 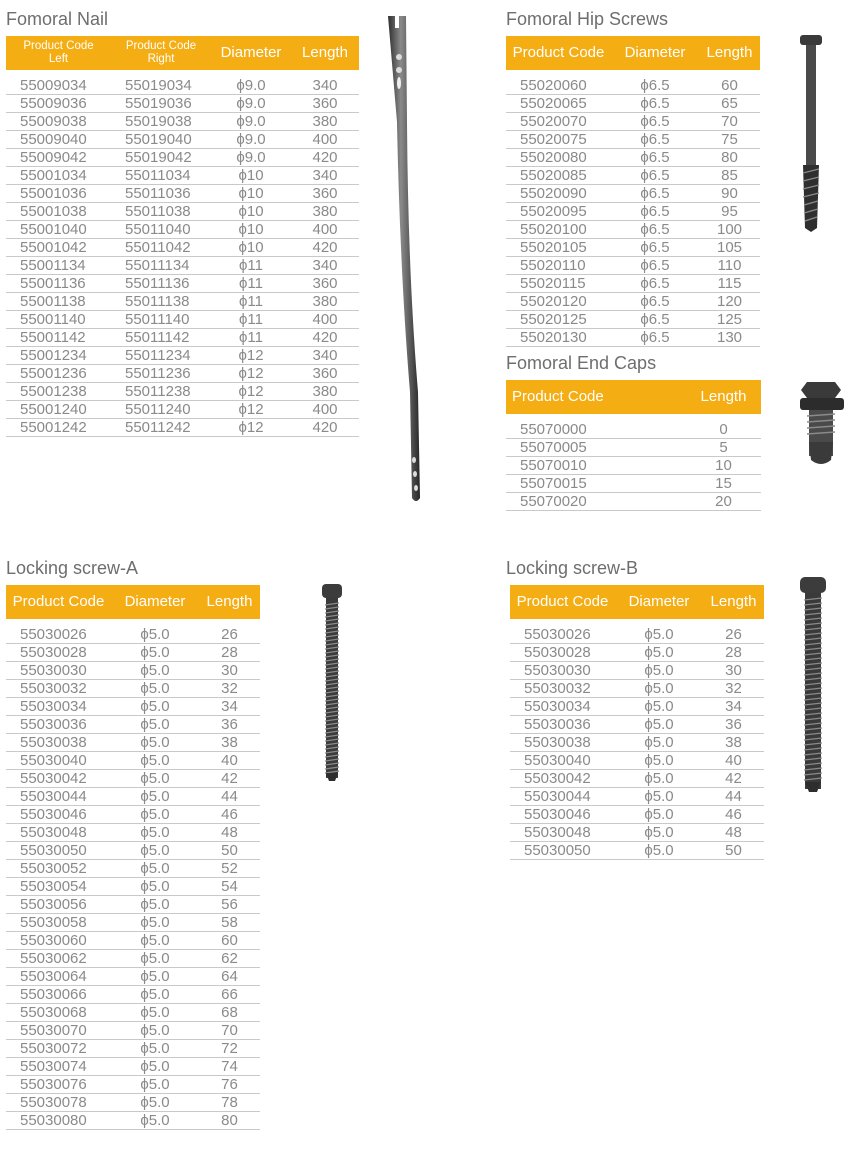 What do you see at coordinates (58, 175) in the screenshot?
I see `code-left-cell: 55001034` at bounding box center [58, 175].